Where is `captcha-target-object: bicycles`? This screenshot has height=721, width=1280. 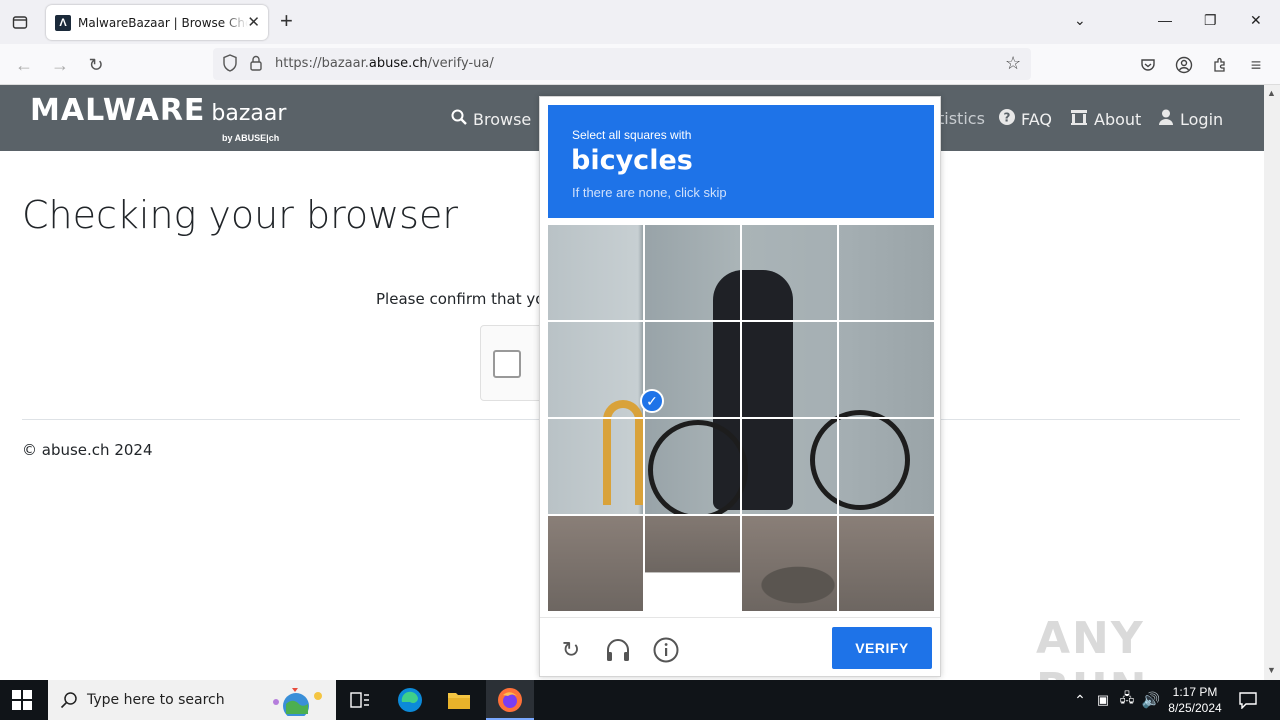
captcha-target-object: bicycles is located at coordinates (632, 160).